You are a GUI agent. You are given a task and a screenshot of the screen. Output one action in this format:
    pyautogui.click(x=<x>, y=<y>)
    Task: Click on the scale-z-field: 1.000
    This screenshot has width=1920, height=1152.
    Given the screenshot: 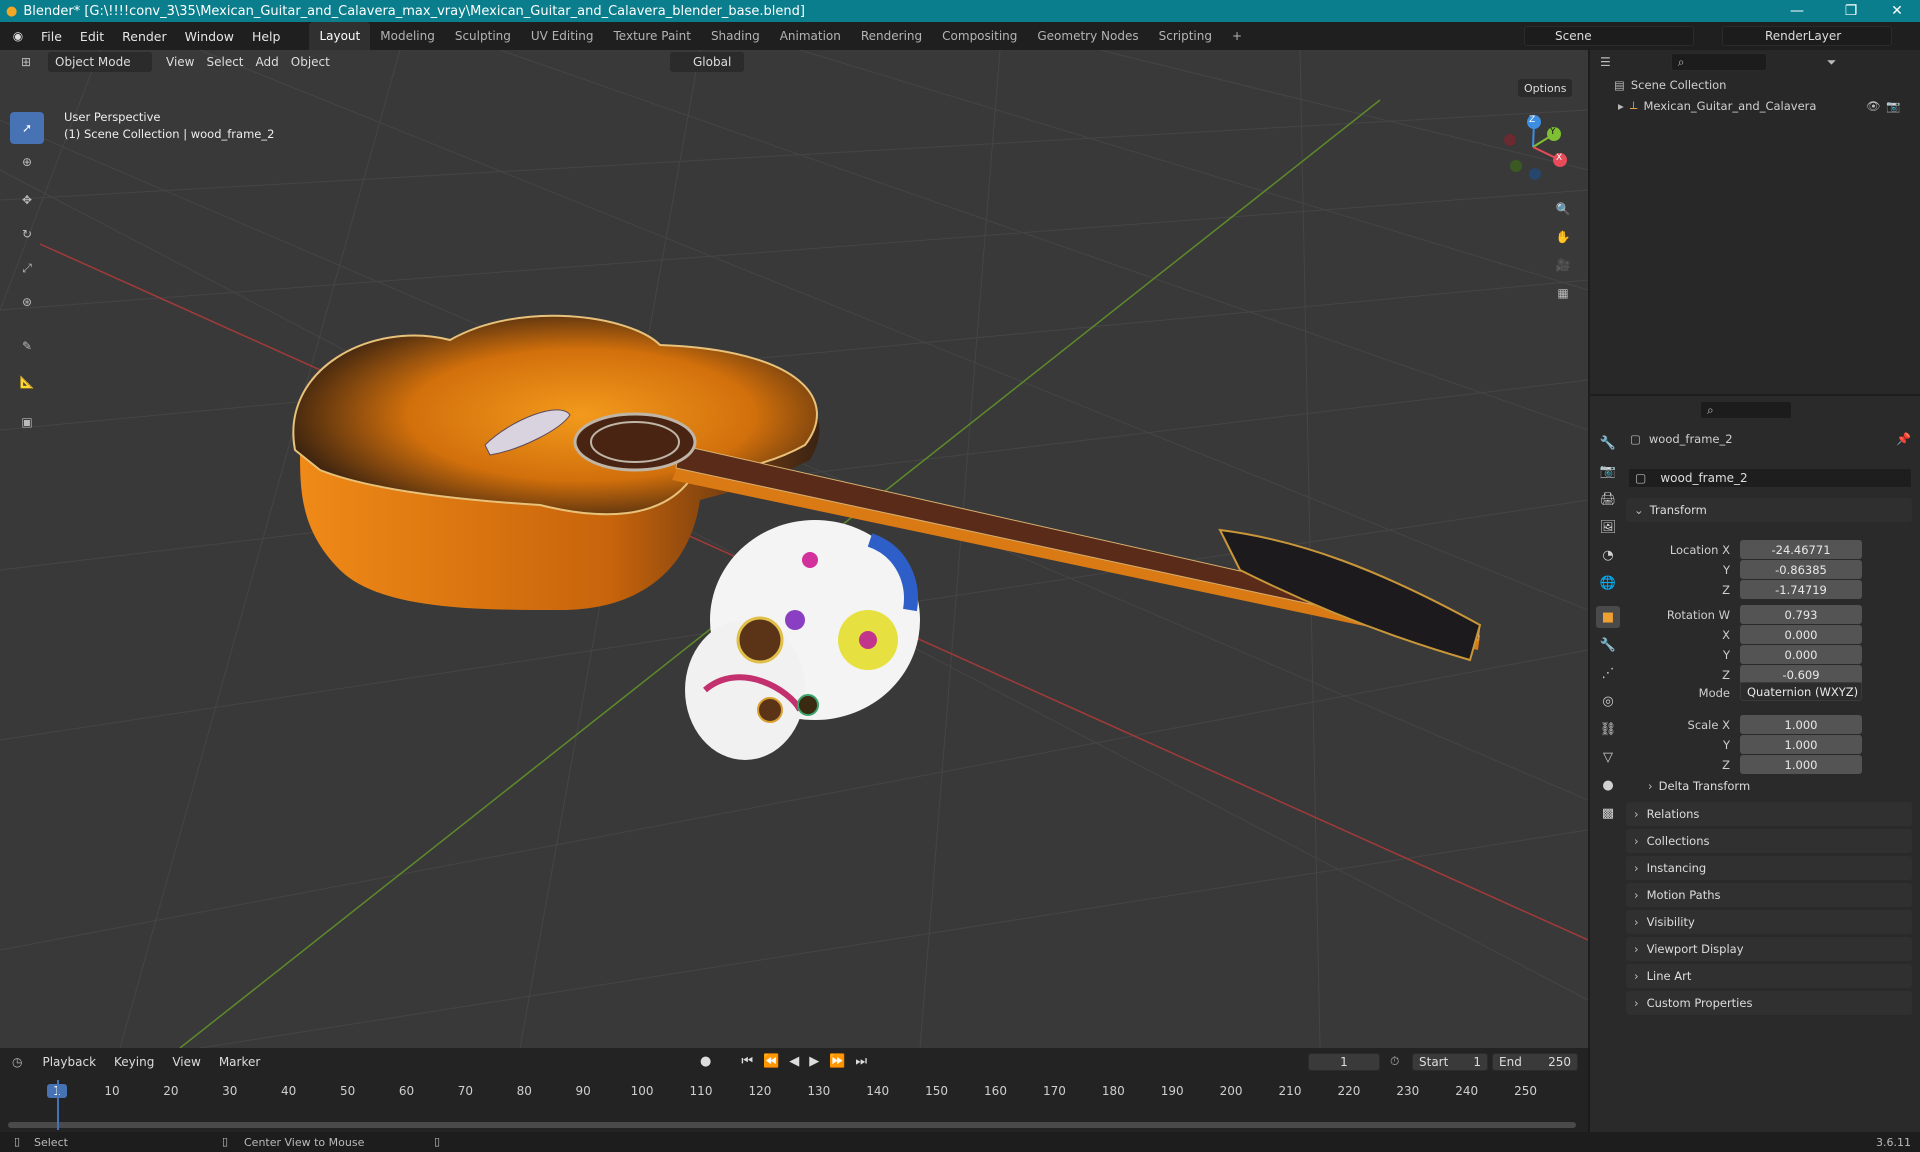 What is the action you would take?
    pyautogui.click(x=1801, y=764)
    